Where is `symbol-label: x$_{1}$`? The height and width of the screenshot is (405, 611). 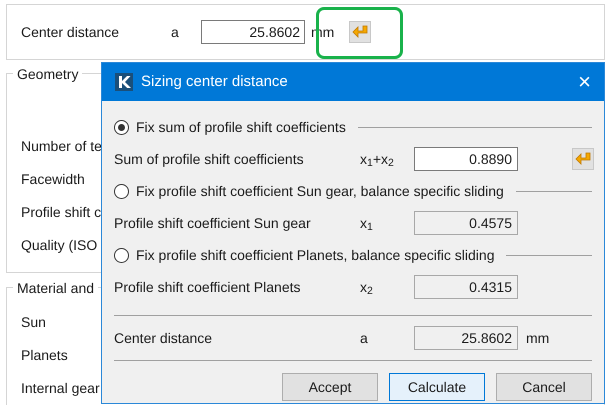
symbol-label: x$_{1}$ is located at coordinates (367, 224).